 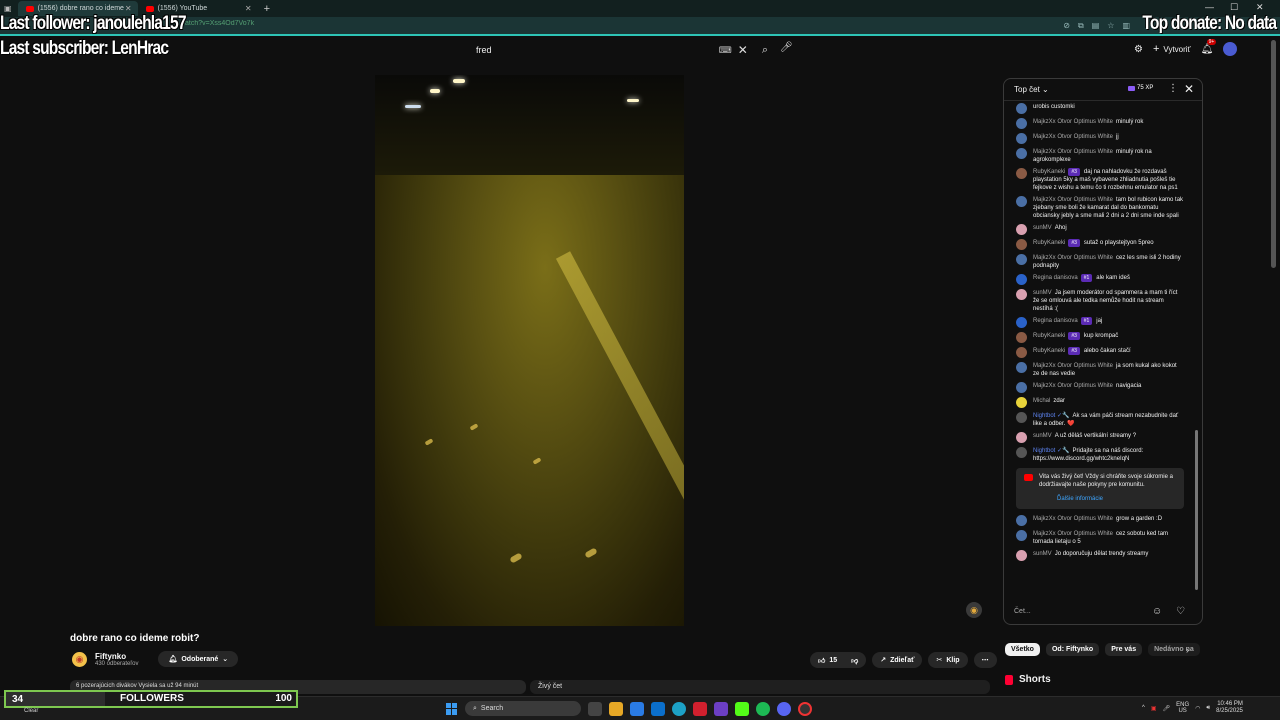 What do you see at coordinates (742, 708) in the screenshot?
I see `kick-icon` at bounding box center [742, 708].